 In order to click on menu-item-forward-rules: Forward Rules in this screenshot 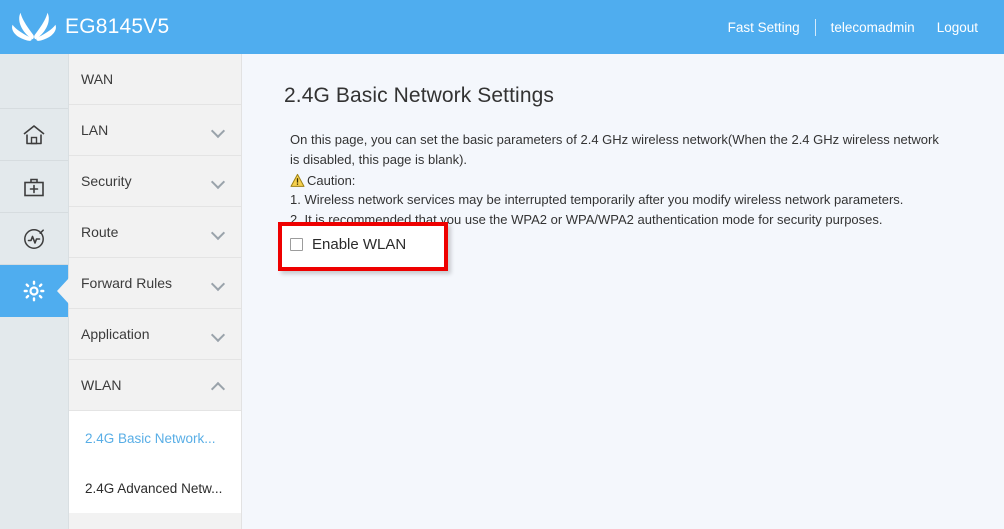, I will do `click(155, 283)`.